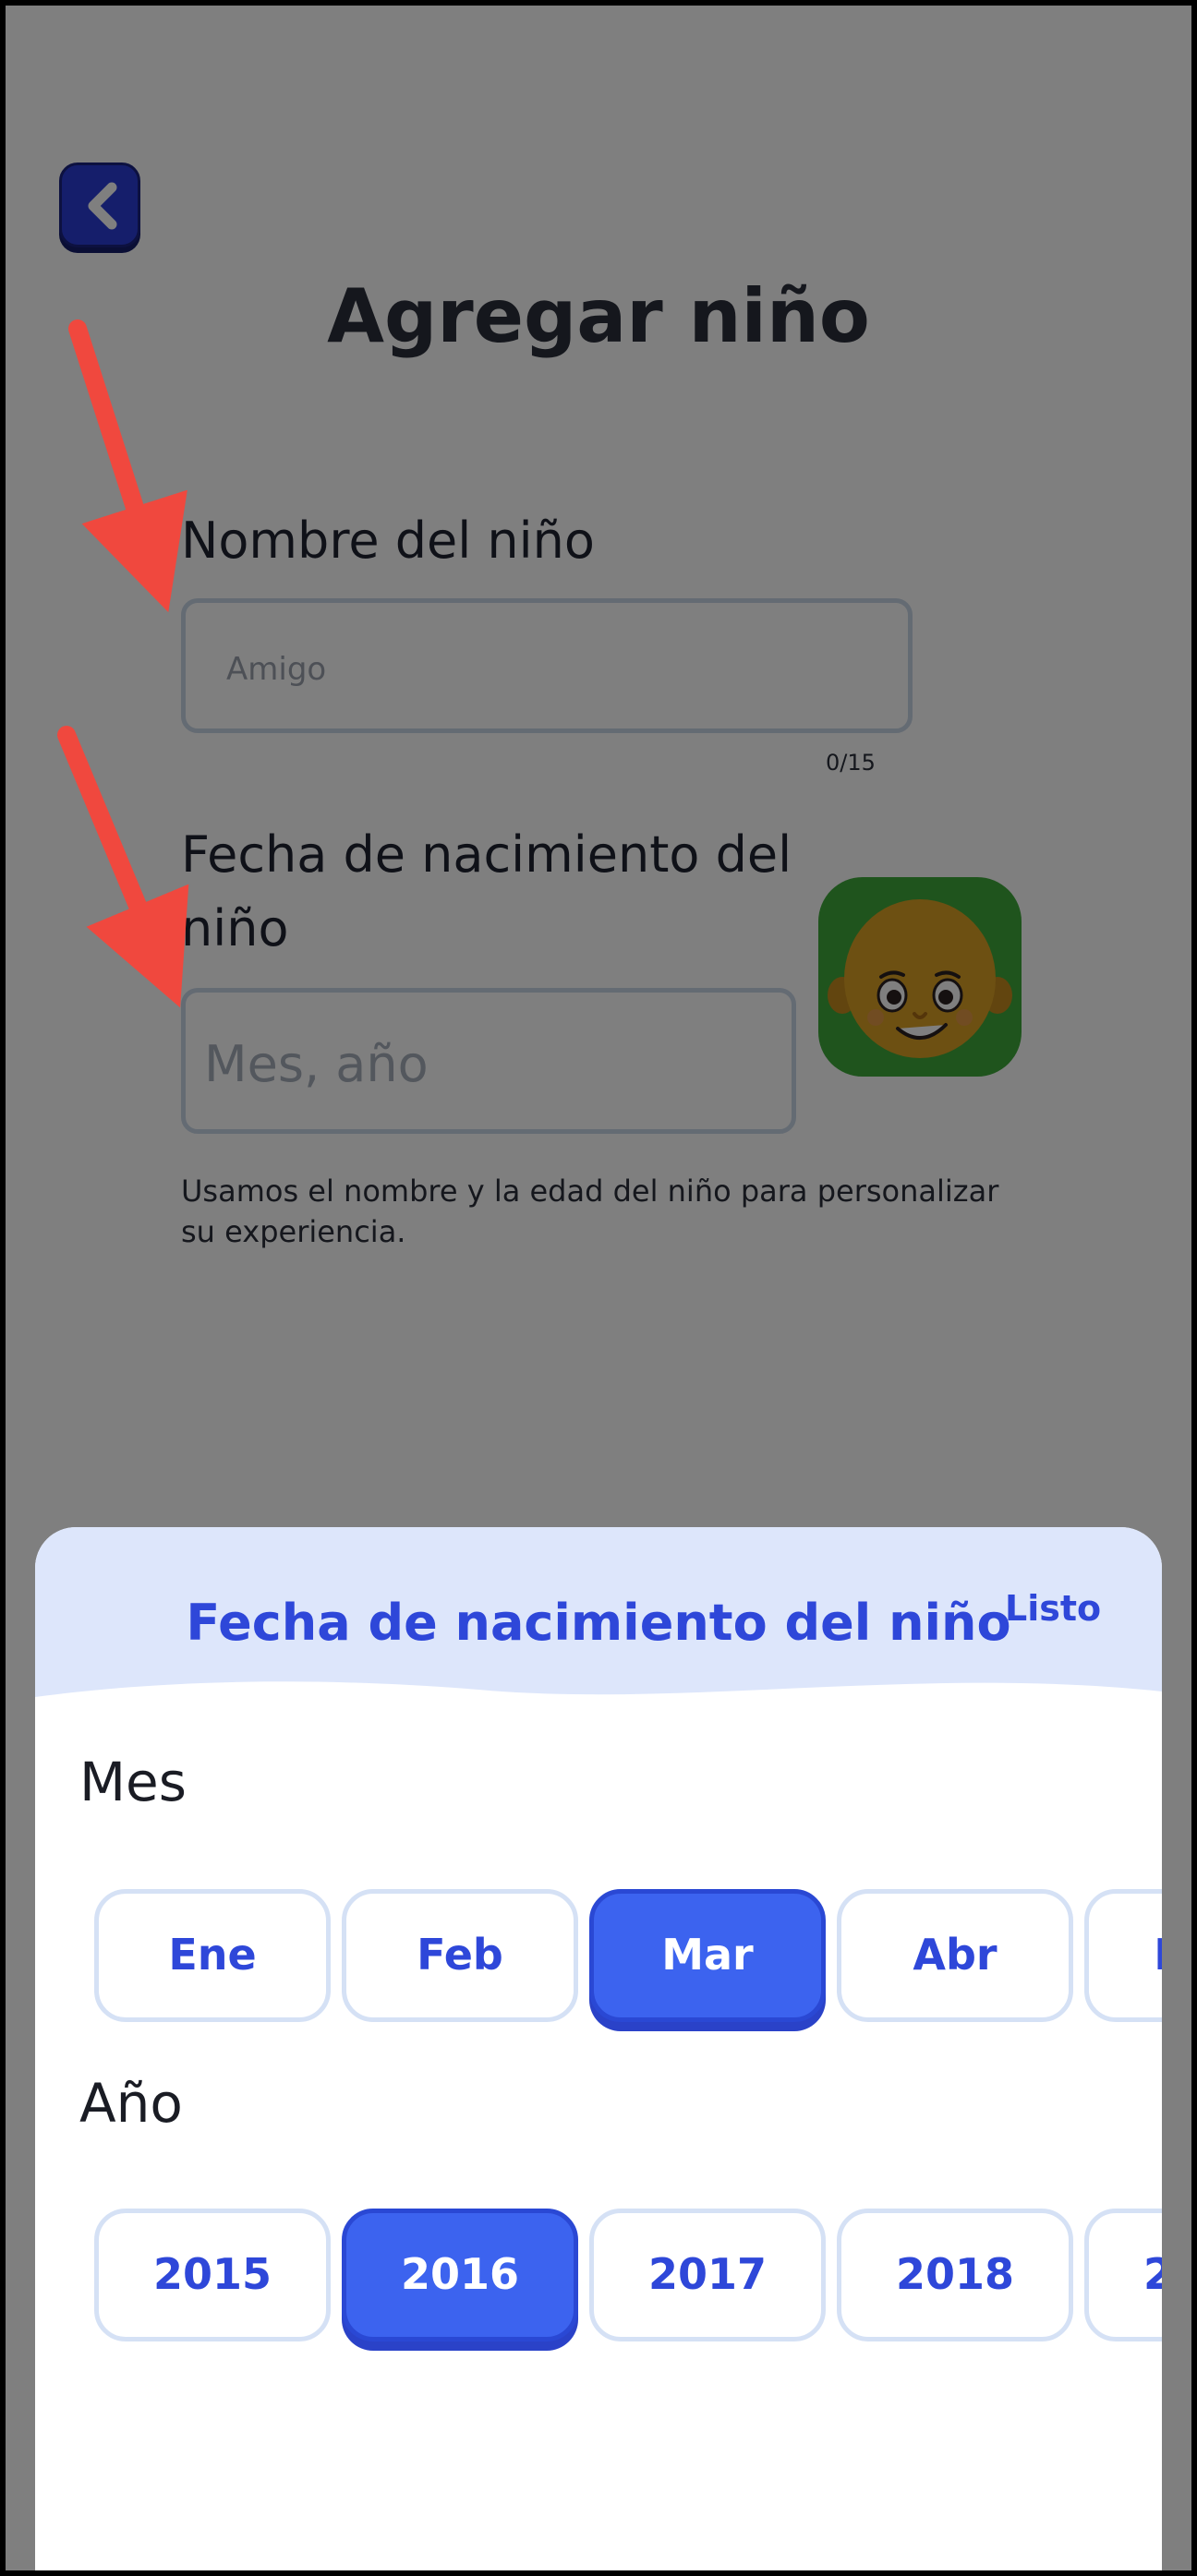 Image resolution: width=1197 pixels, height=2576 pixels. Describe the element at coordinates (212, 2275) in the screenshot. I see `year-chip: 2015` at that location.